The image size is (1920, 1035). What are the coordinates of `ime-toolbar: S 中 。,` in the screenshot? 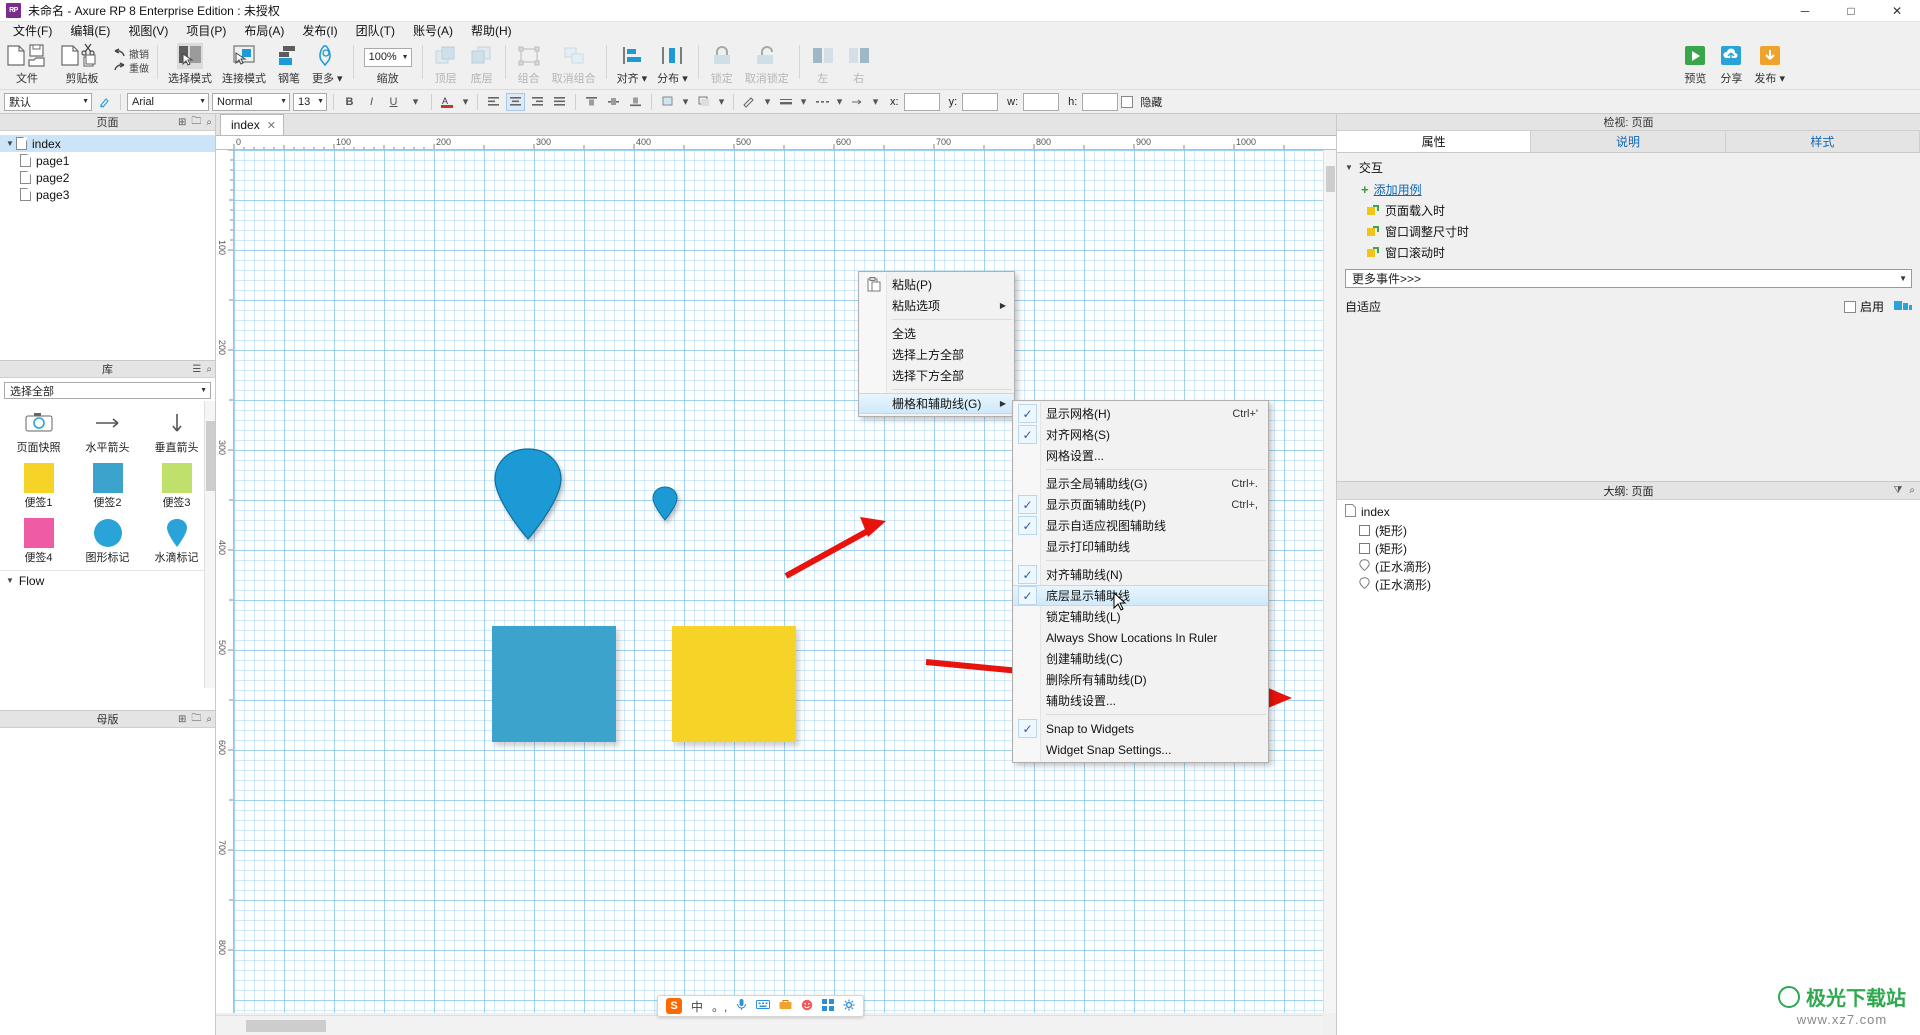 It's located at (761, 1006).